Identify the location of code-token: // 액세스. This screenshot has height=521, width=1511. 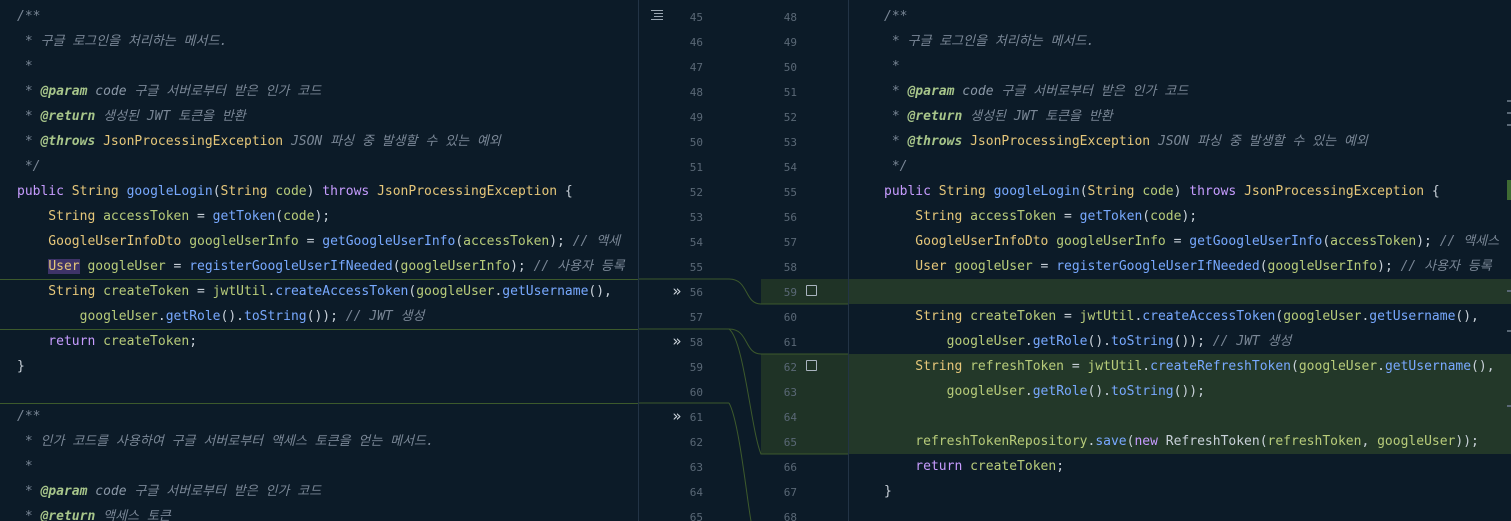
(1469, 241).